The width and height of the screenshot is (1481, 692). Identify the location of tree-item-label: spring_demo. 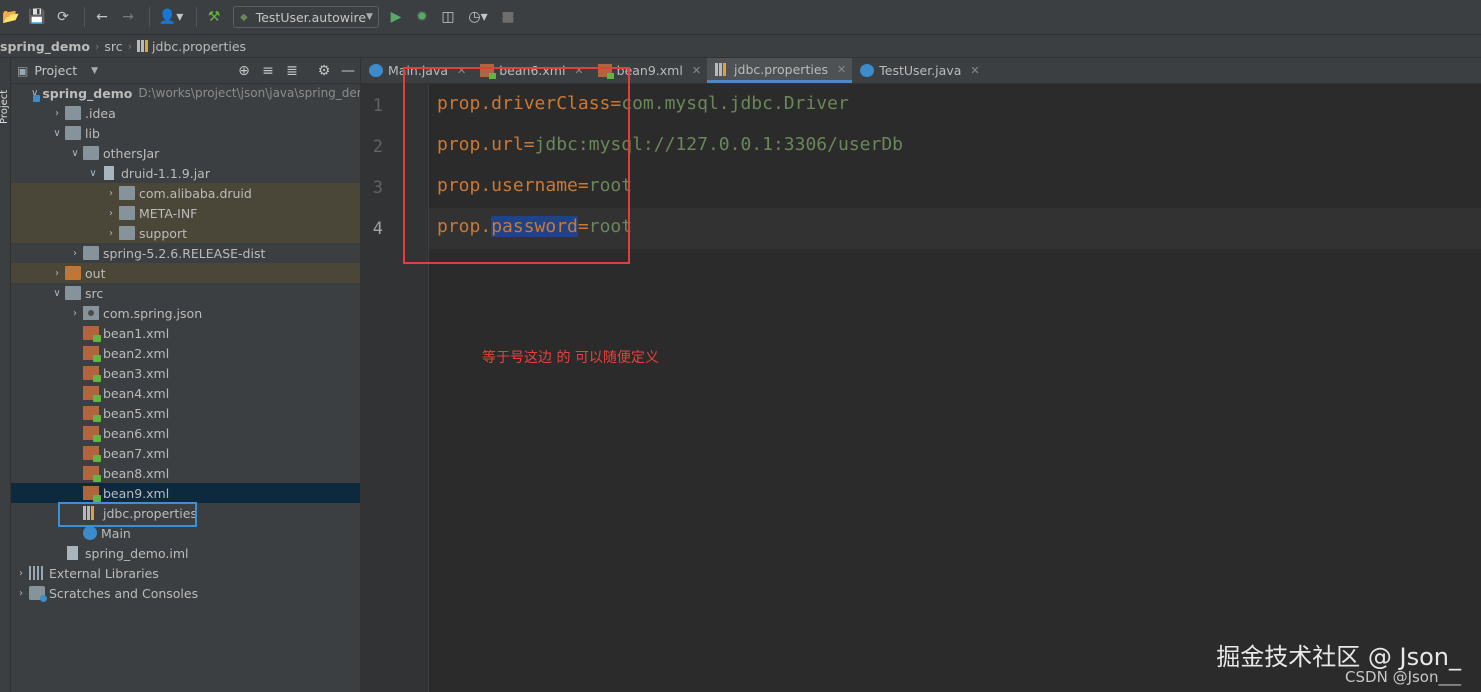
(87, 93).